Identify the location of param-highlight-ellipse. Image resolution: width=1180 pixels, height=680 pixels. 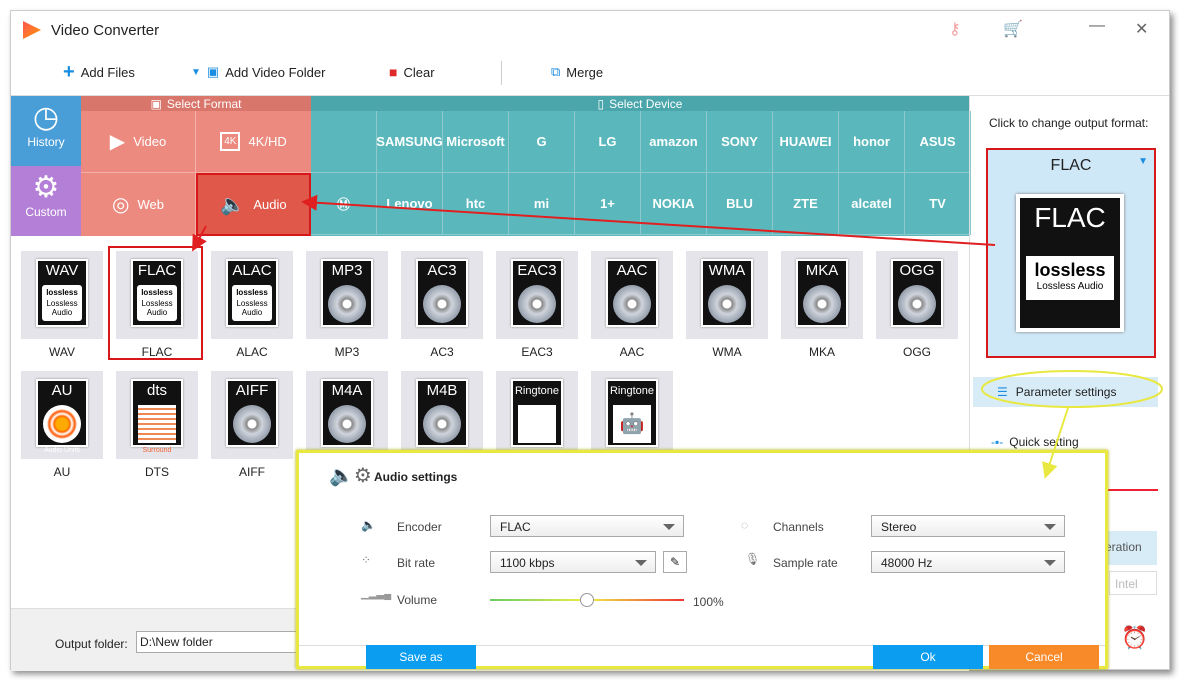
(1072, 389).